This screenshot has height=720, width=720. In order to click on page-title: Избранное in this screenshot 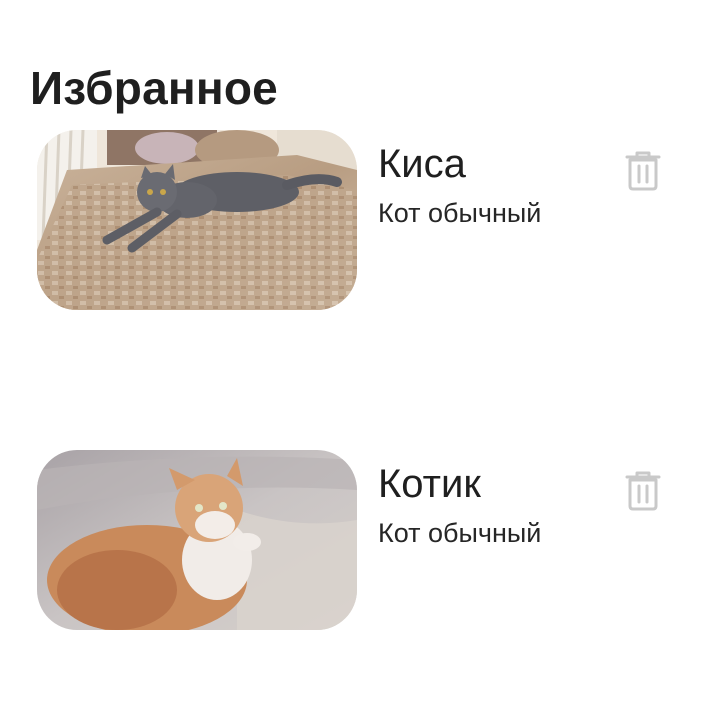, I will do `click(154, 88)`.